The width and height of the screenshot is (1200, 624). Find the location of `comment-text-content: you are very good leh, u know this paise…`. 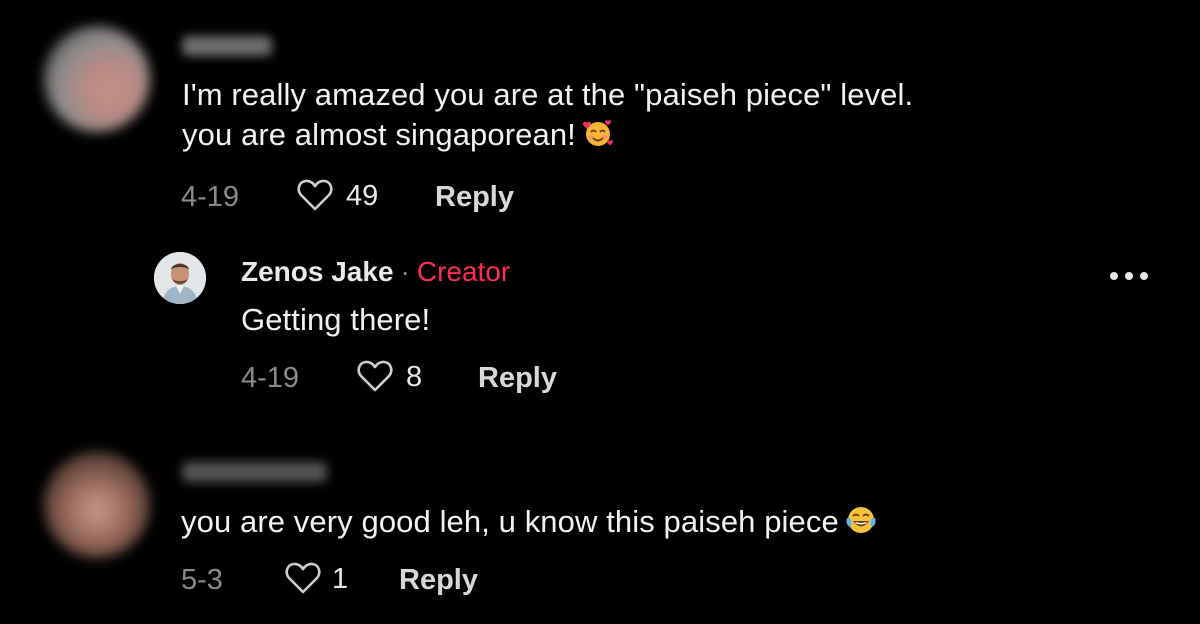

comment-text-content: you are very good leh, u know this paise… is located at coordinates (510, 521).